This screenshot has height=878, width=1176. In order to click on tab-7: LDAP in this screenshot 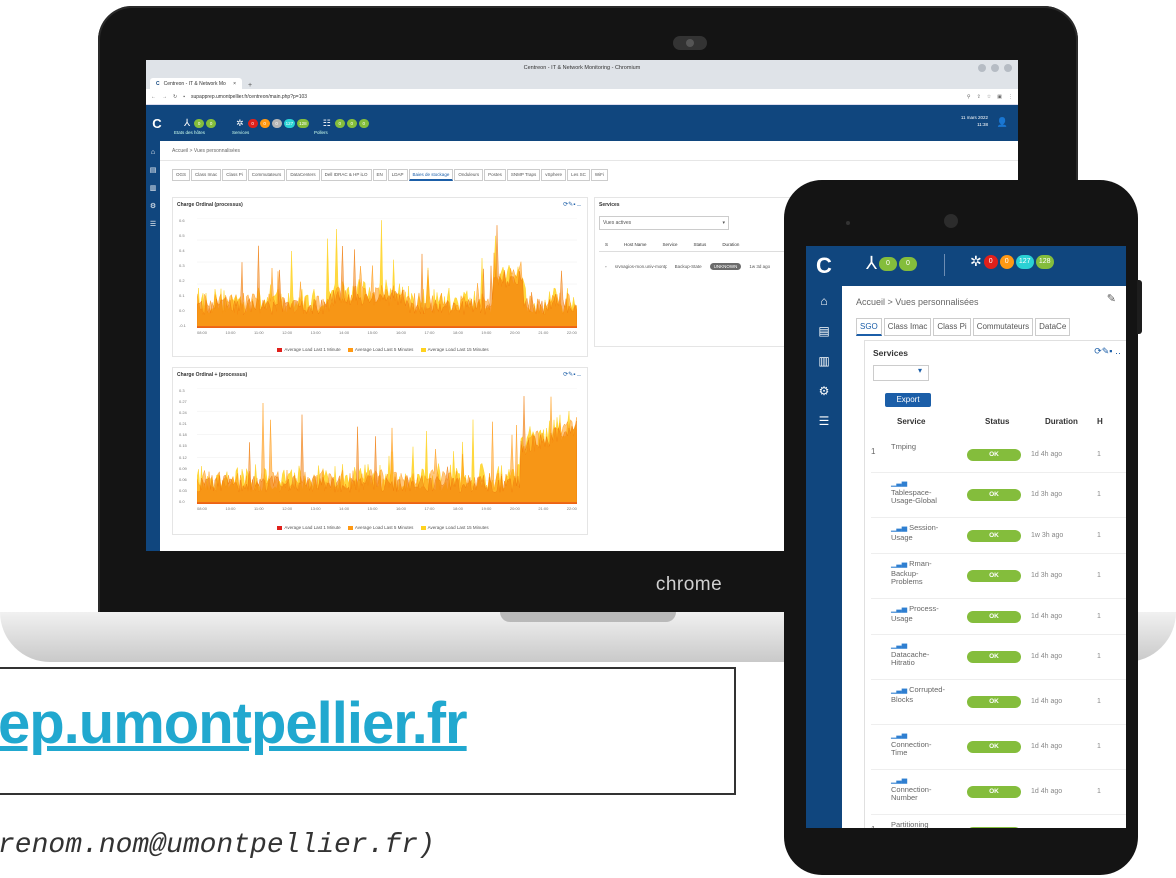, I will do `click(397, 175)`.